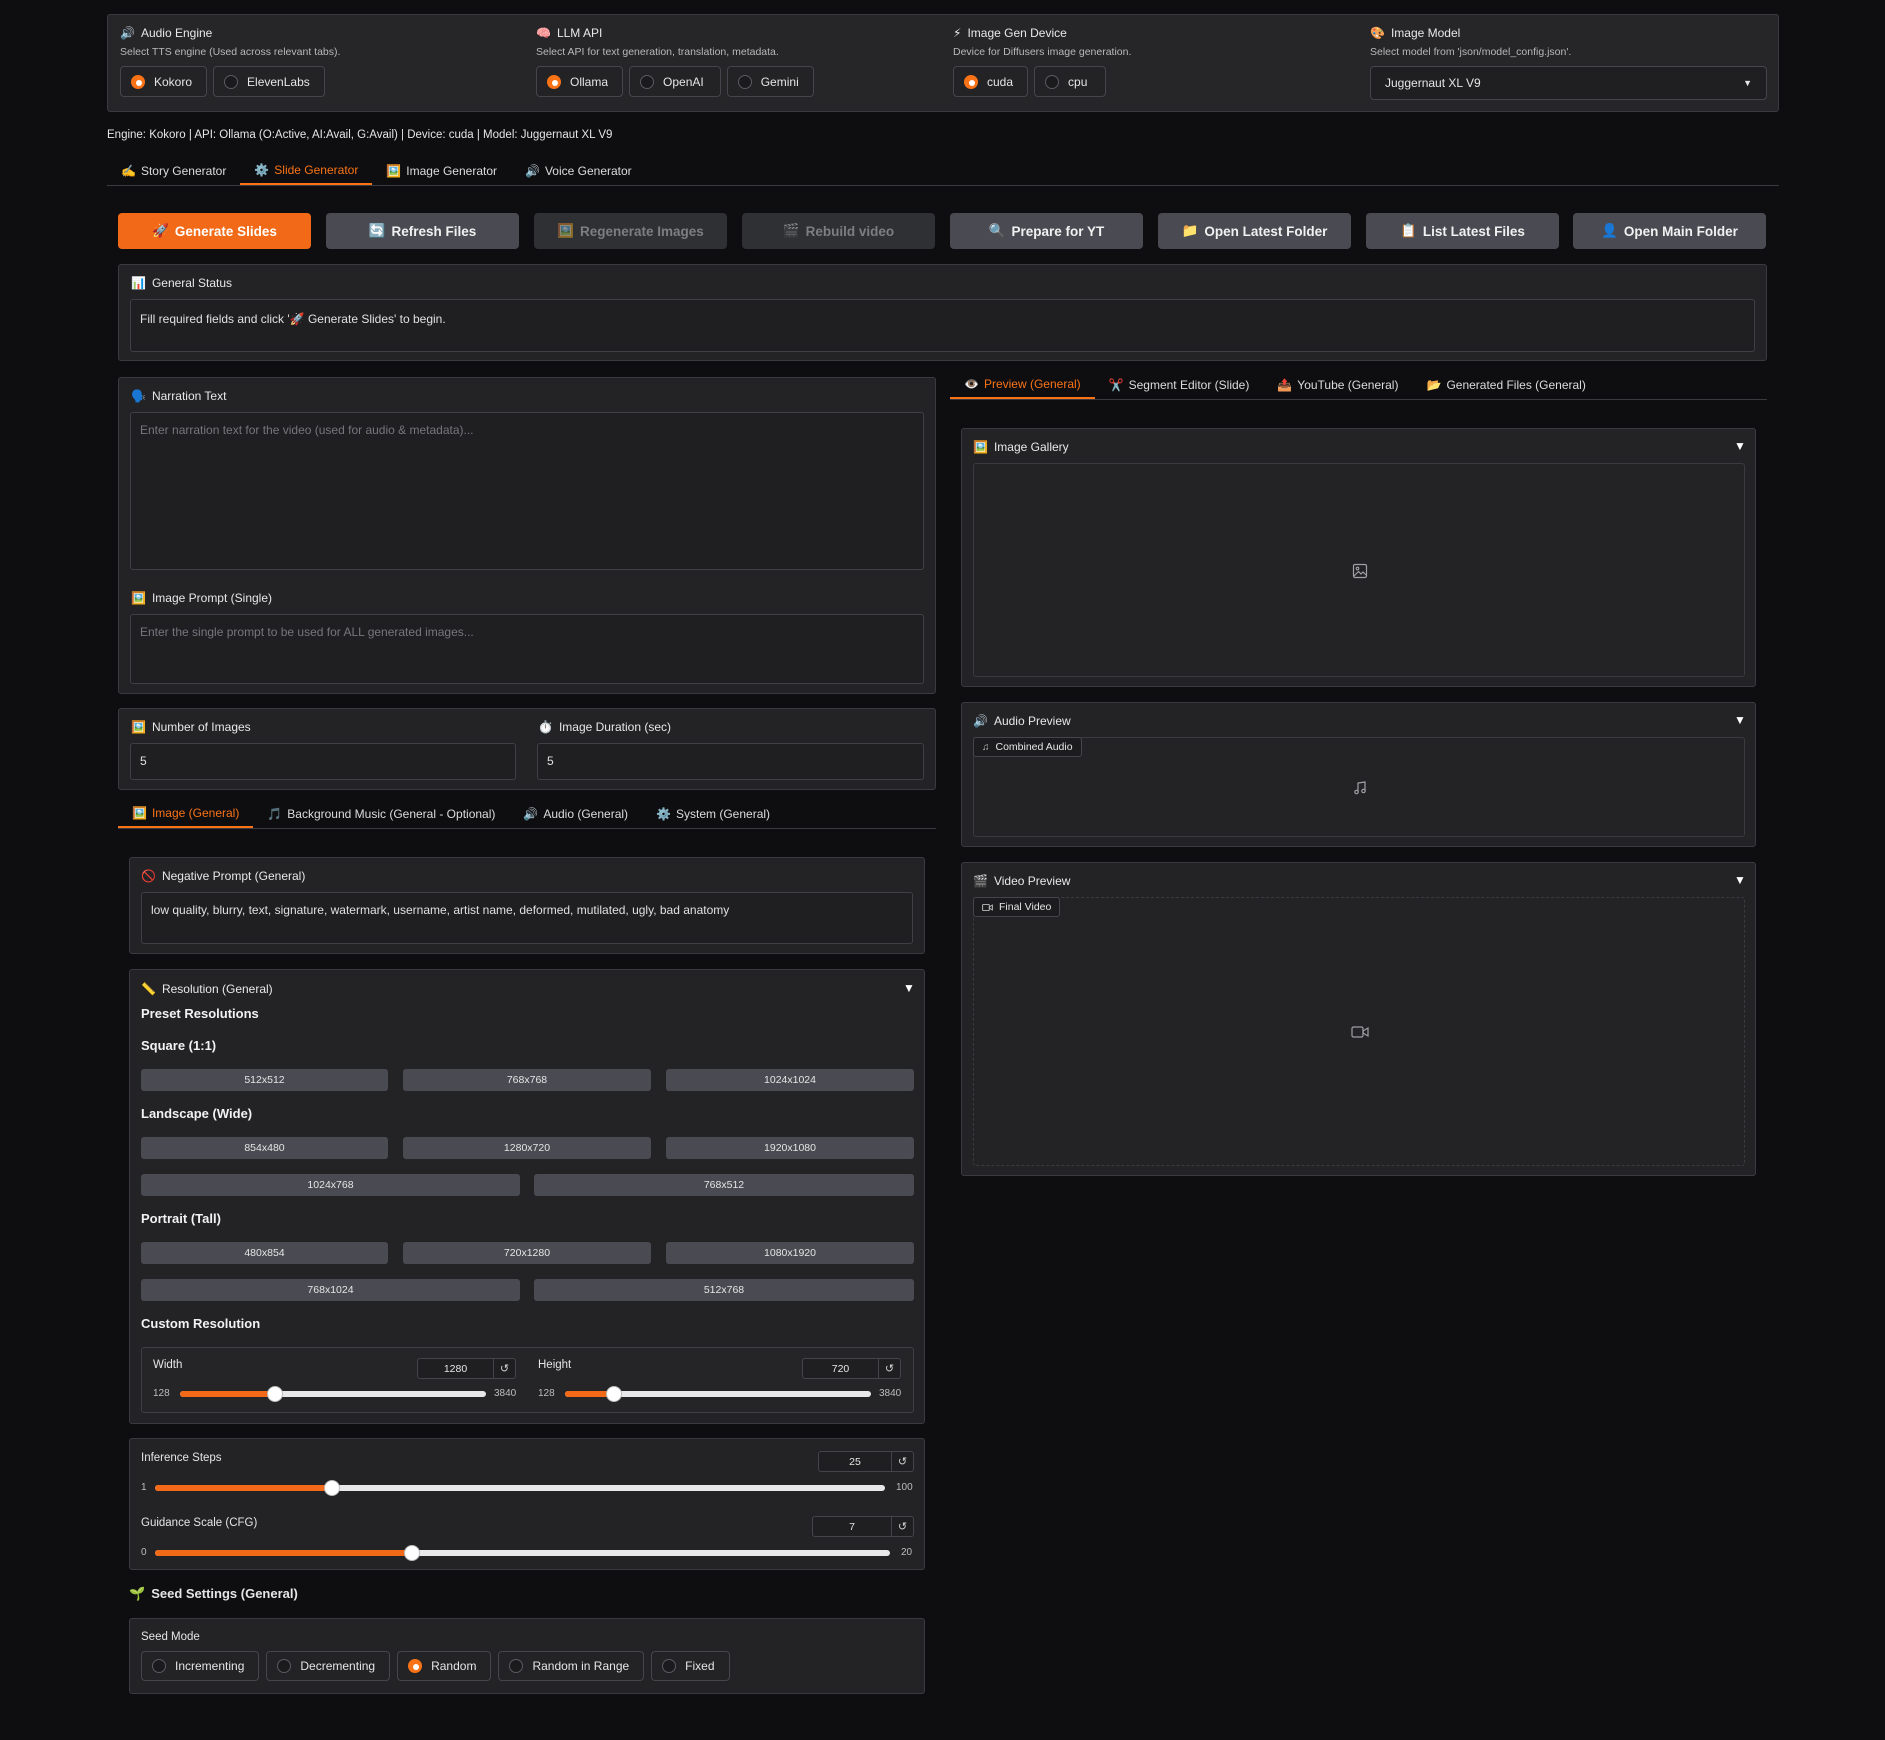 The width and height of the screenshot is (1885, 1740). What do you see at coordinates (1568, 83) in the screenshot?
I see `model-select: Juggernaut XL V9 ▼` at bounding box center [1568, 83].